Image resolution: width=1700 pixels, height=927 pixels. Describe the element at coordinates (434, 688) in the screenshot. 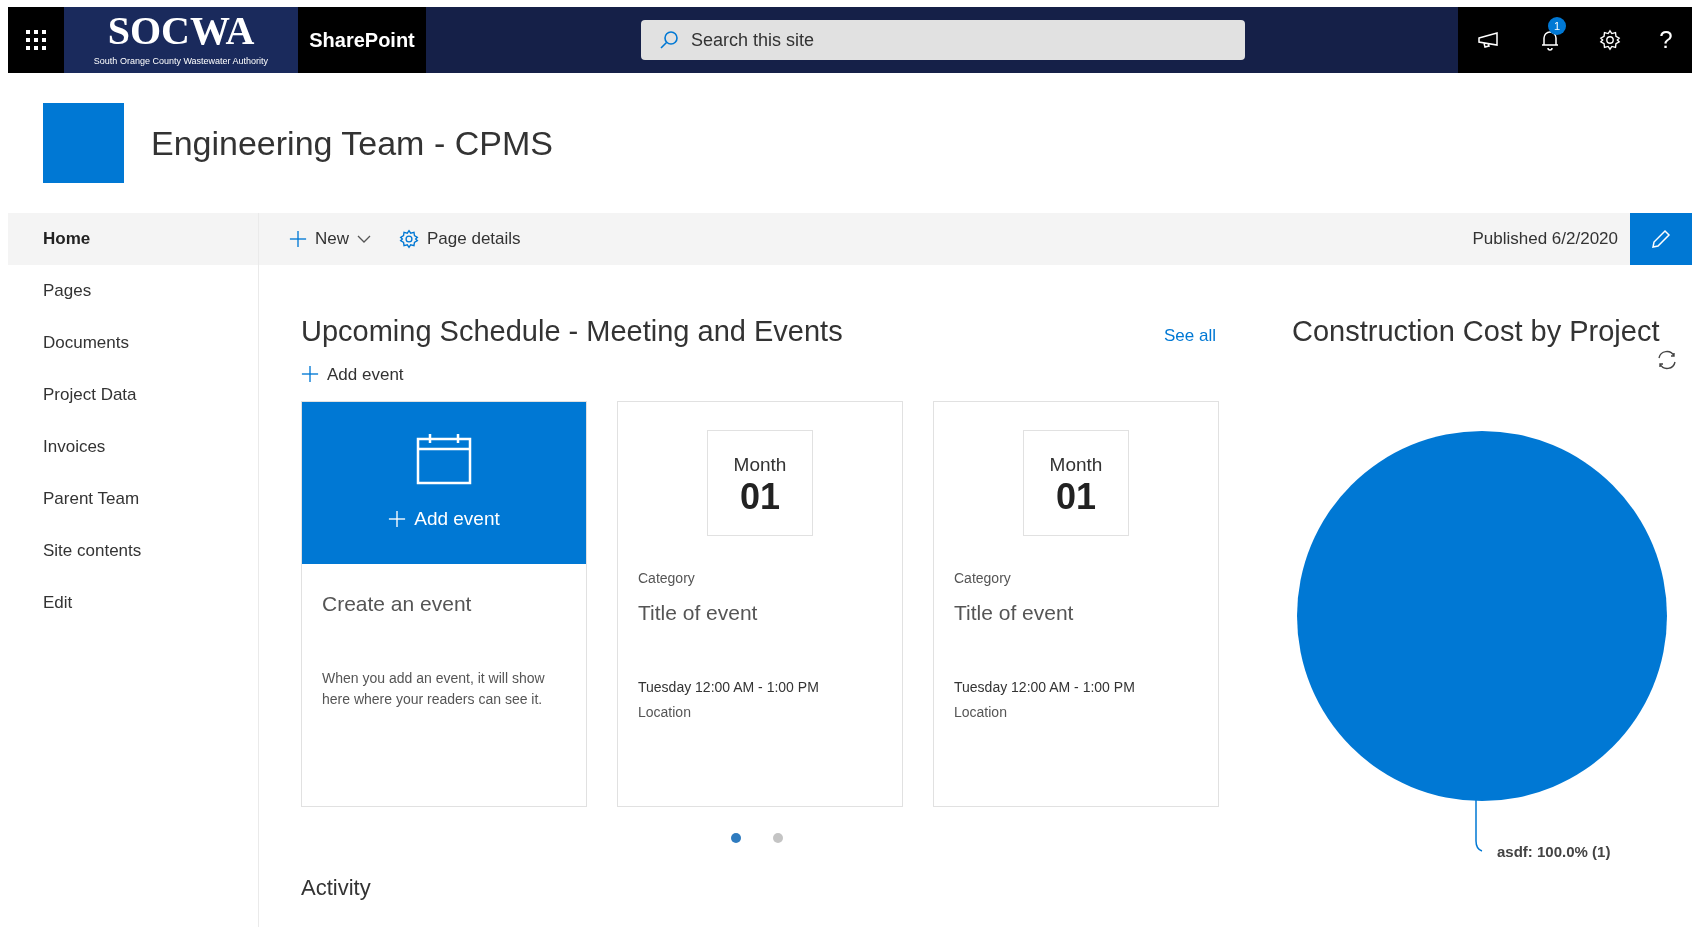

I see `event-description: When you add an event, it will show here where your readers can see it.` at that location.